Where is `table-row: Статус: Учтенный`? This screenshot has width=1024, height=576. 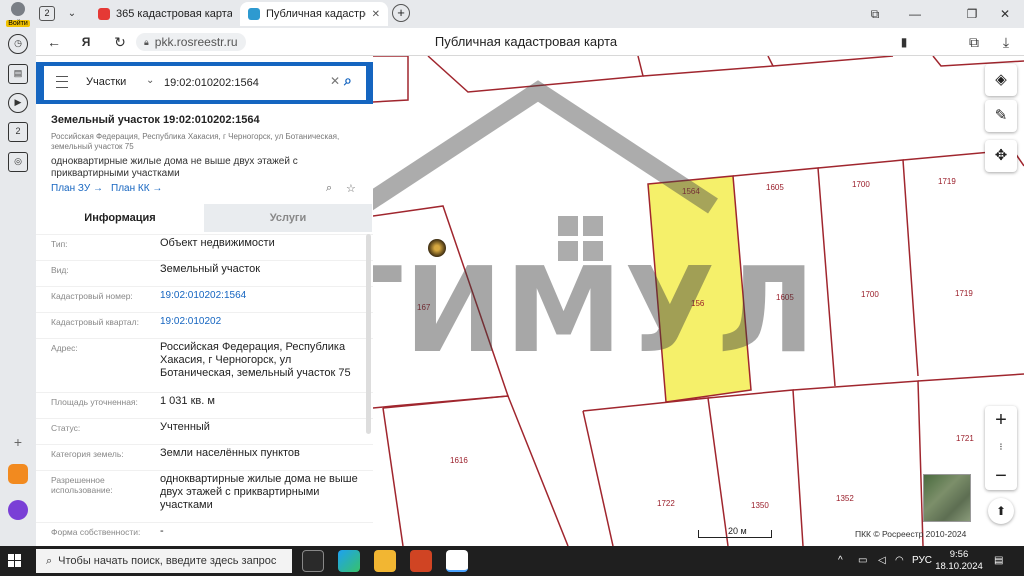 table-row: Статус: Учтенный is located at coordinates (204, 431).